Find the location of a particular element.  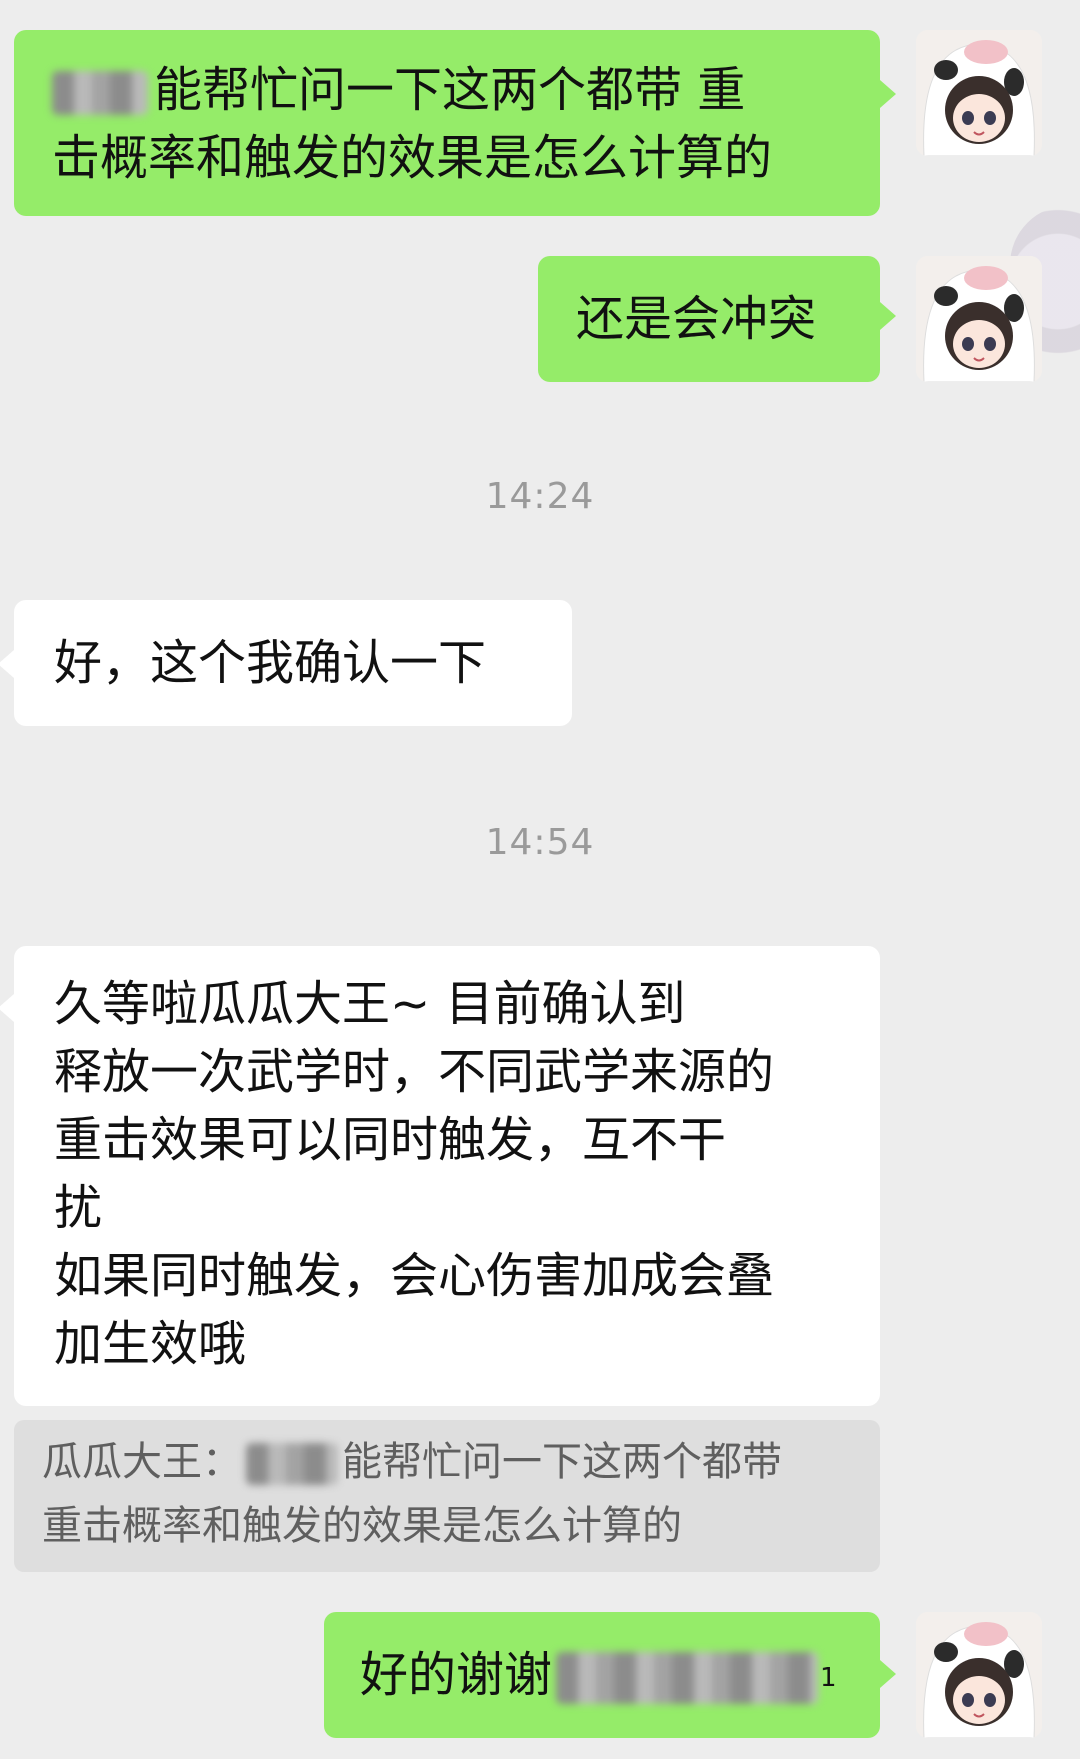

timestamp: 14:54 is located at coordinates (540, 842).